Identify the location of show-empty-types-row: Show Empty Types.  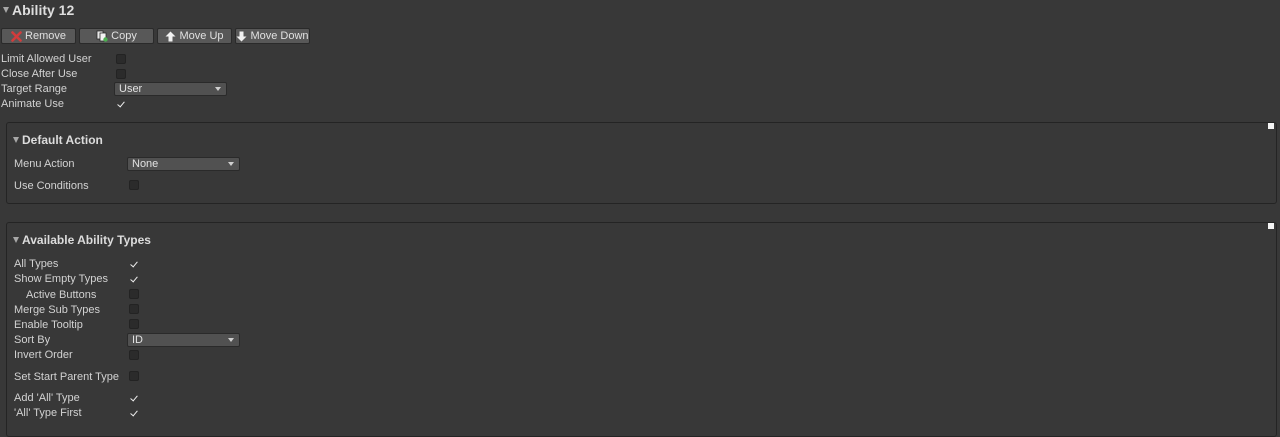
(61, 278).